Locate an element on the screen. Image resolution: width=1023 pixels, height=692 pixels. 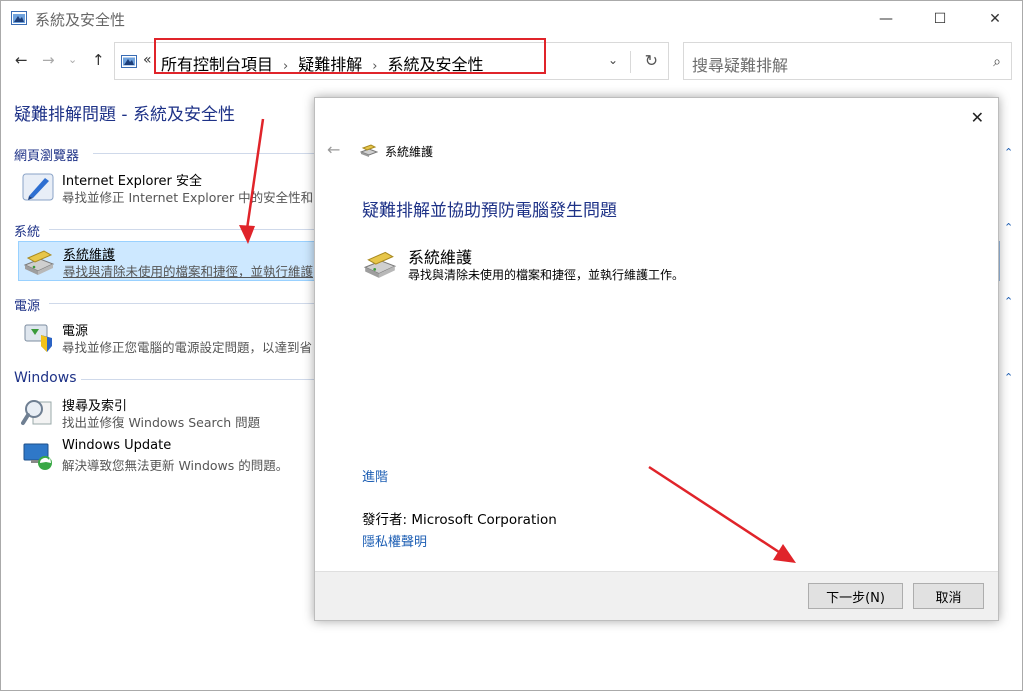
windows-update-icon is located at coordinates (37, 456).